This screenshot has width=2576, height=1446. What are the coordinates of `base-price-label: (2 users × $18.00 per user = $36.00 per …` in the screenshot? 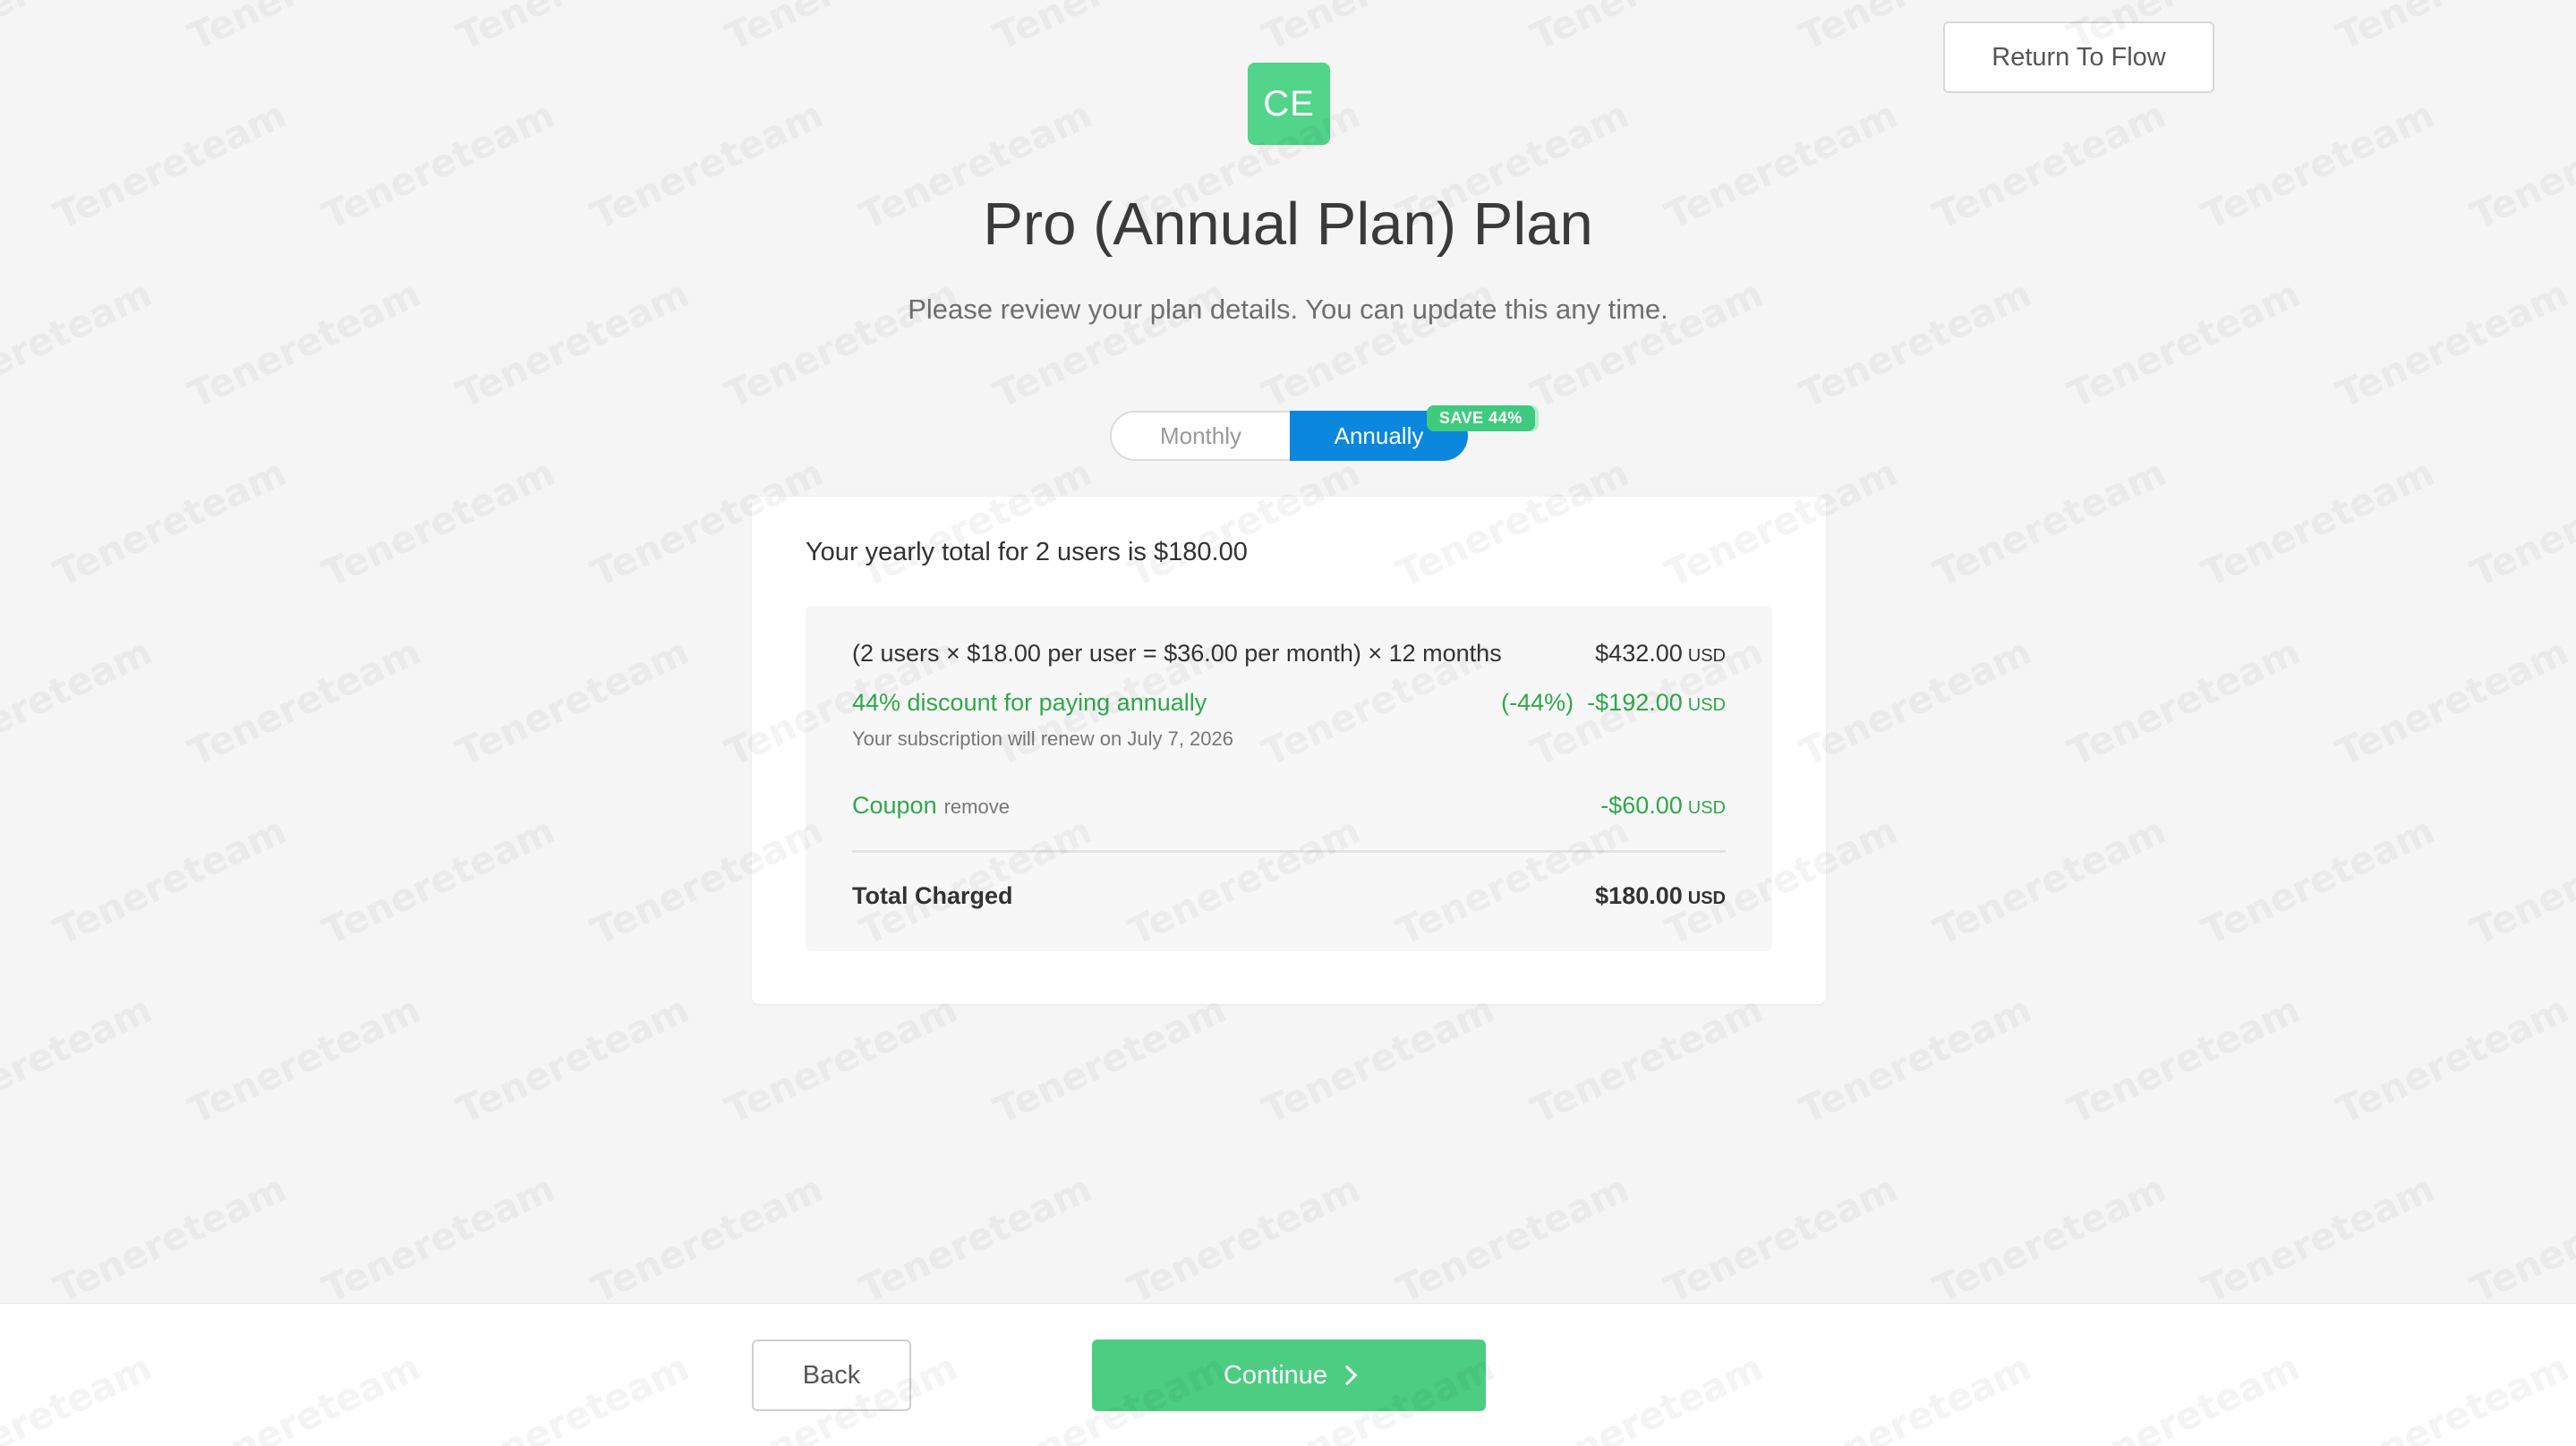 It's located at (1177, 653).